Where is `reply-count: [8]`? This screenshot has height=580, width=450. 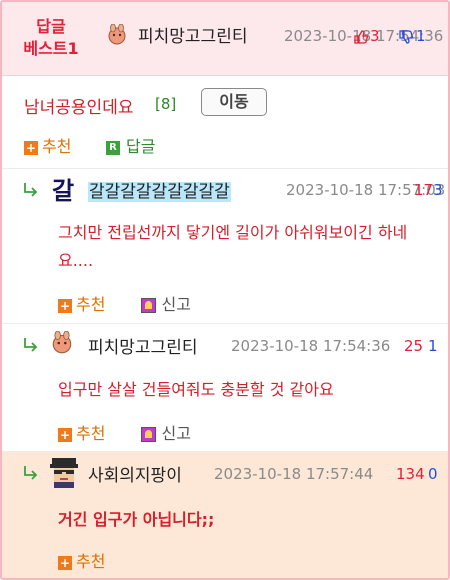
reply-count: [8] is located at coordinates (166, 104).